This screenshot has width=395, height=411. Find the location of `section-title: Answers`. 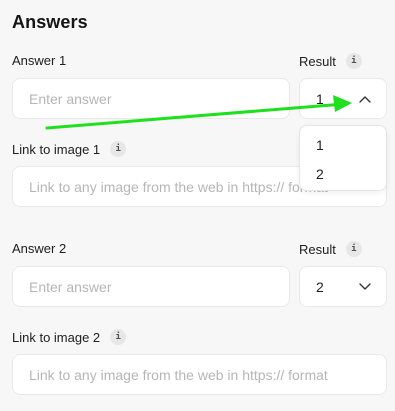

section-title: Answers is located at coordinates (50, 22).